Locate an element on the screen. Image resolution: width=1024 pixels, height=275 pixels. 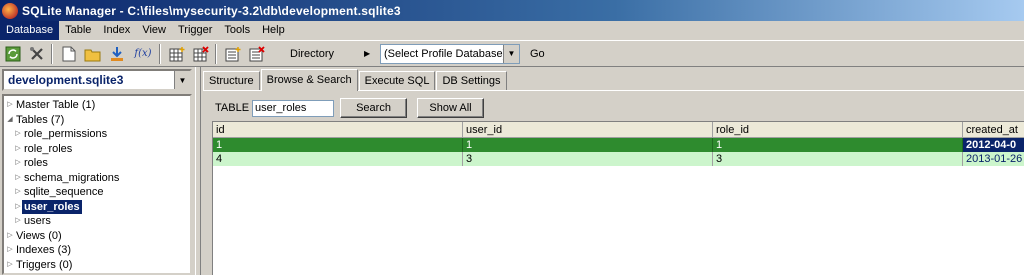
tree-item: ▷ users is located at coordinates (97, 221).